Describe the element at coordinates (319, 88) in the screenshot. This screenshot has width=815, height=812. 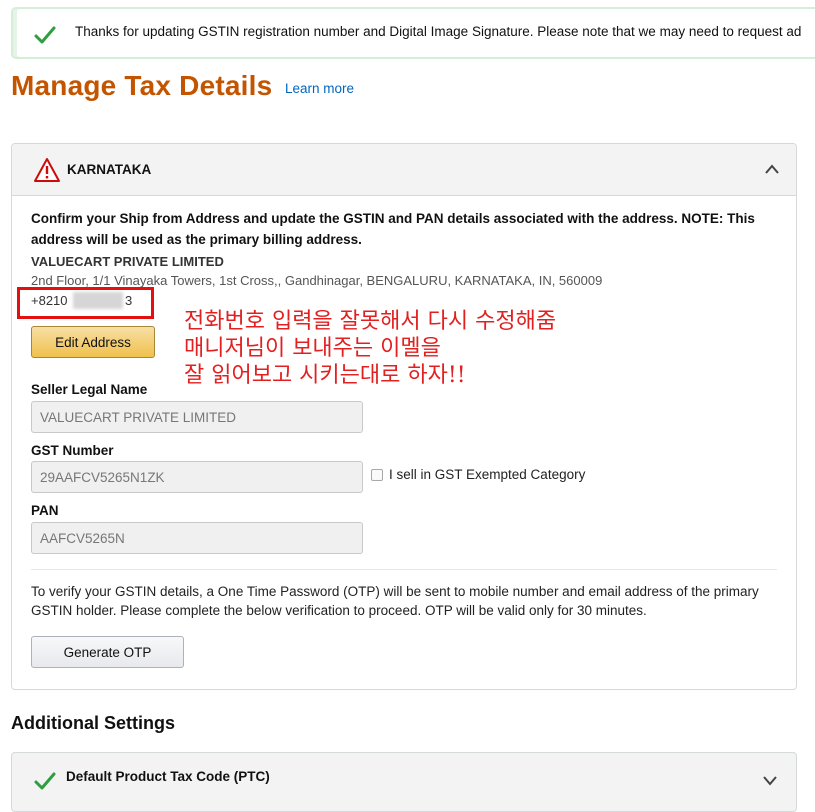
I see `learn-more-link: Learn more` at that location.